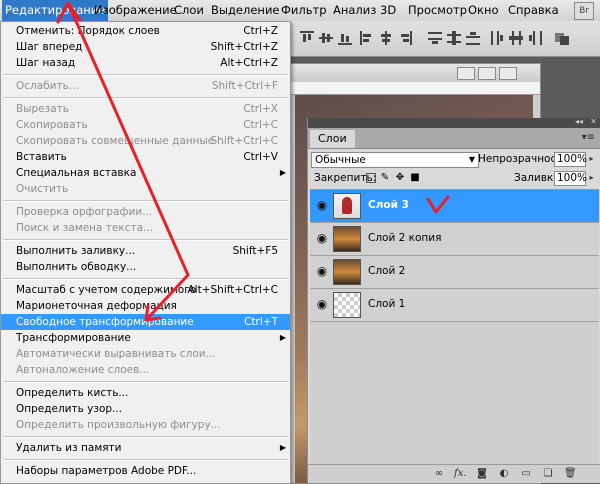  What do you see at coordinates (123, 161) in the screenshot?
I see `red-annotation-arrow-icon` at bounding box center [123, 161].